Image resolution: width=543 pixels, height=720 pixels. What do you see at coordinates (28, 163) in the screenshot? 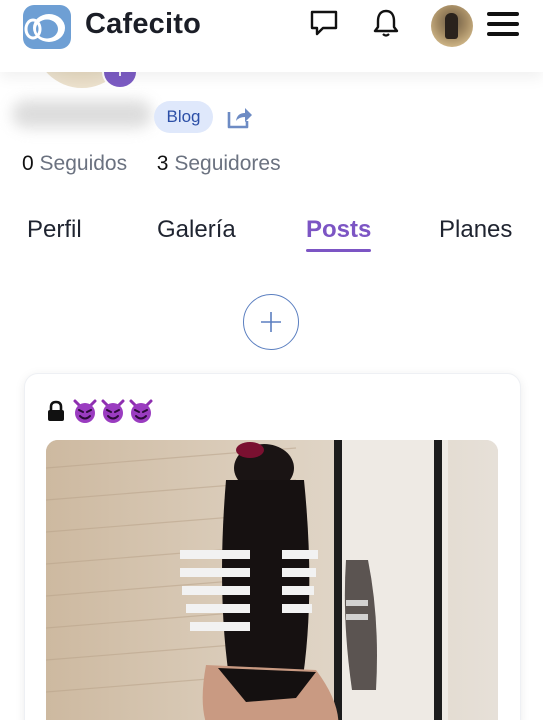
I see `following-count: 0` at bounding box center [28, 163].